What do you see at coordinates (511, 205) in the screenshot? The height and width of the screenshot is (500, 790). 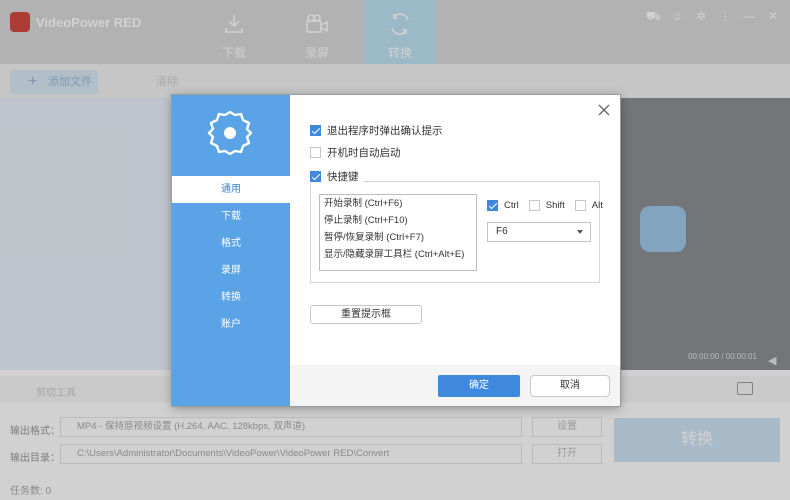 I see `ctrl-label: Ctrl` at bounding box center [511, 205].